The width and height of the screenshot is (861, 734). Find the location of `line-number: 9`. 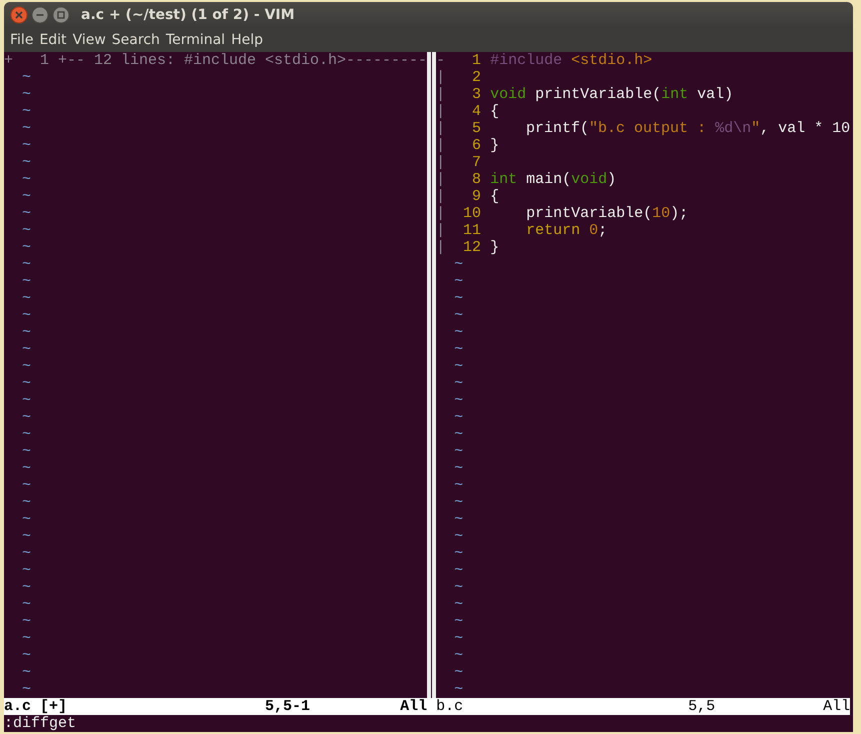

line-number: 9 is located at coordinates (476, 196).